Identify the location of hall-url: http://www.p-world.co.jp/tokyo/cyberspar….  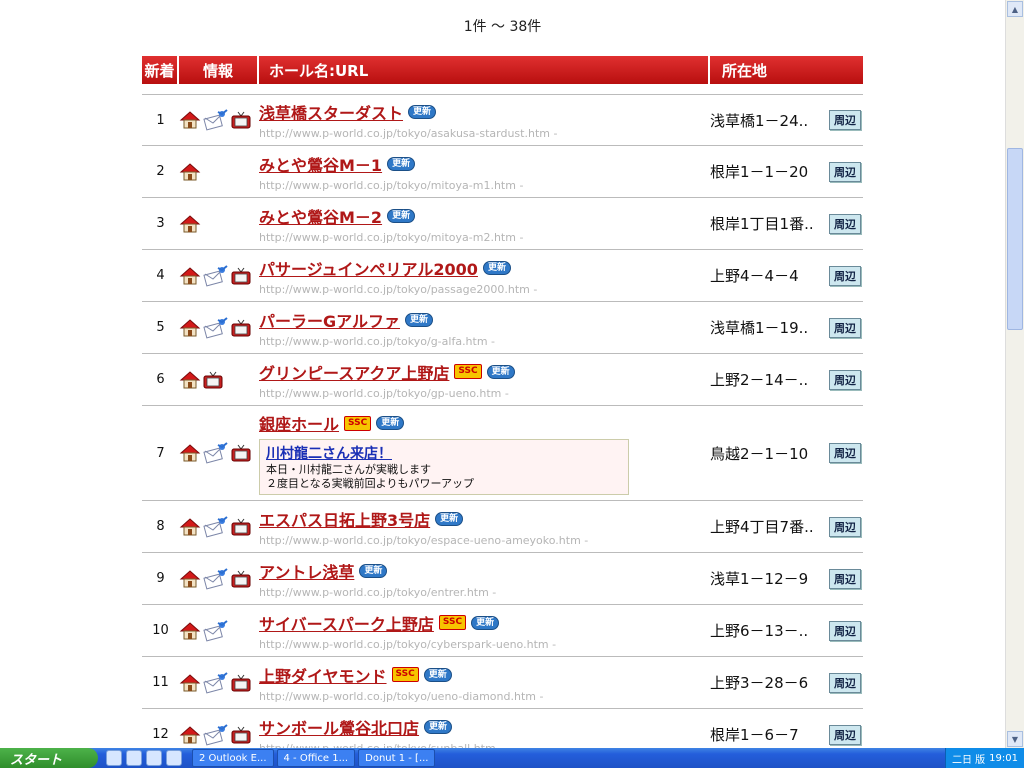
(484, 644).